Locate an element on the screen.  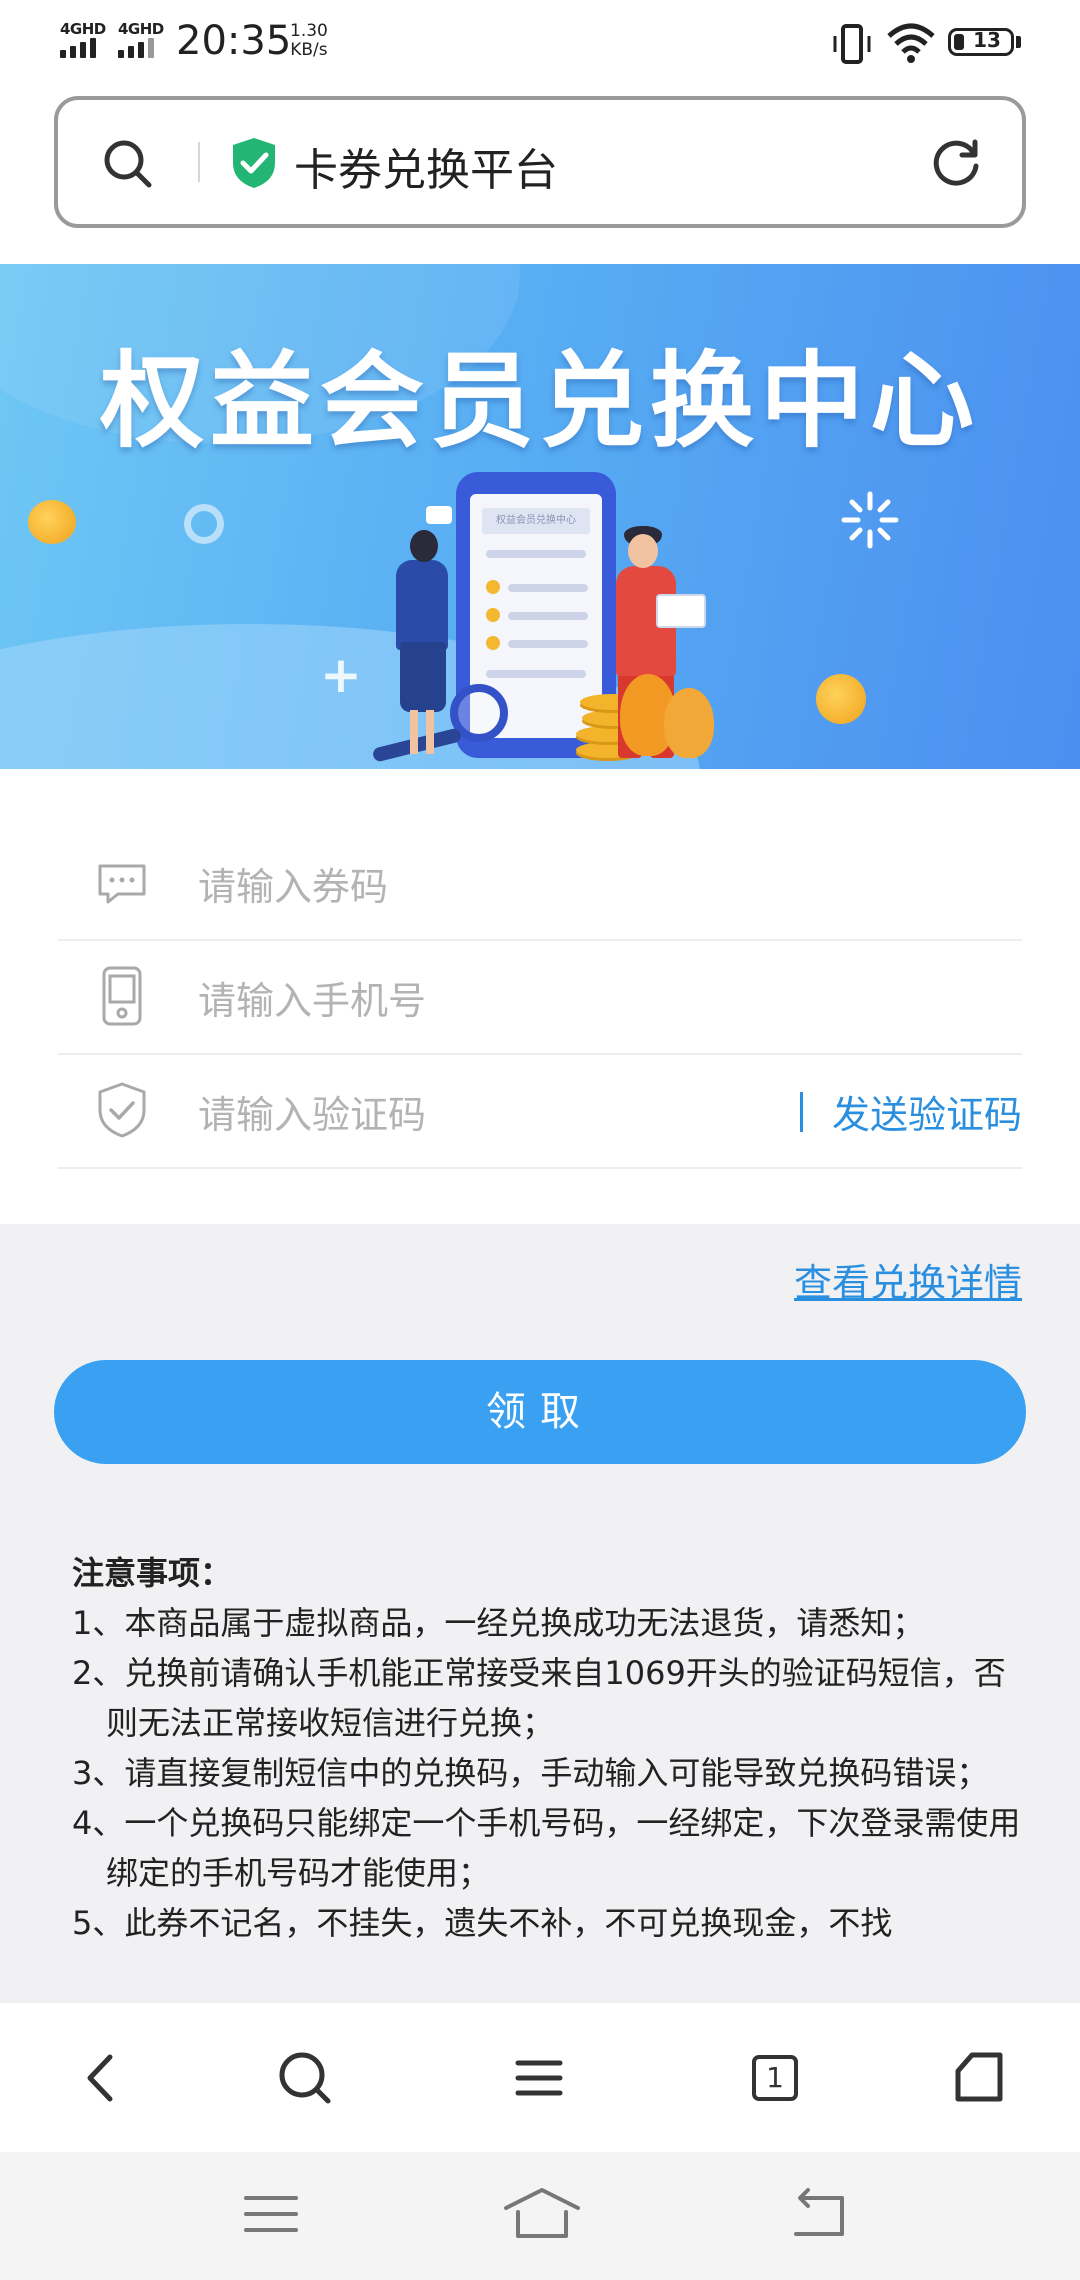
shield-check-outline-icon is located at coordinates (122, 1110).